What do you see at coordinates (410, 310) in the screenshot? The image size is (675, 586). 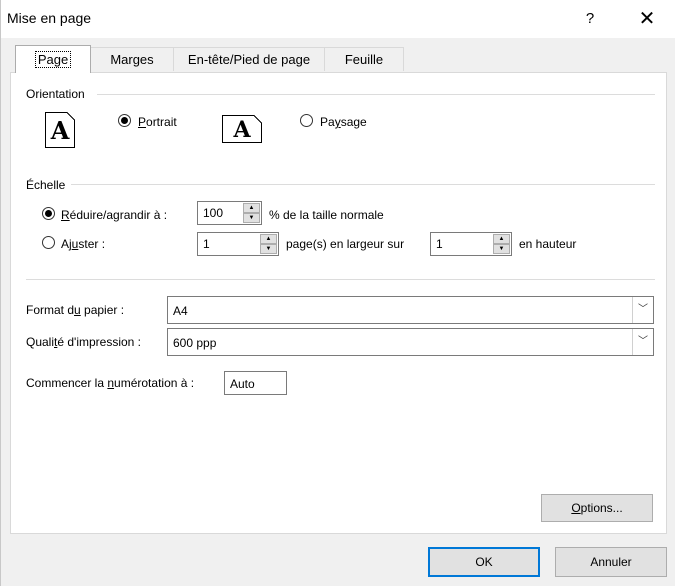 I see `paper-size-dropdown: A4 ﹀` at bounding box center [410, 310].